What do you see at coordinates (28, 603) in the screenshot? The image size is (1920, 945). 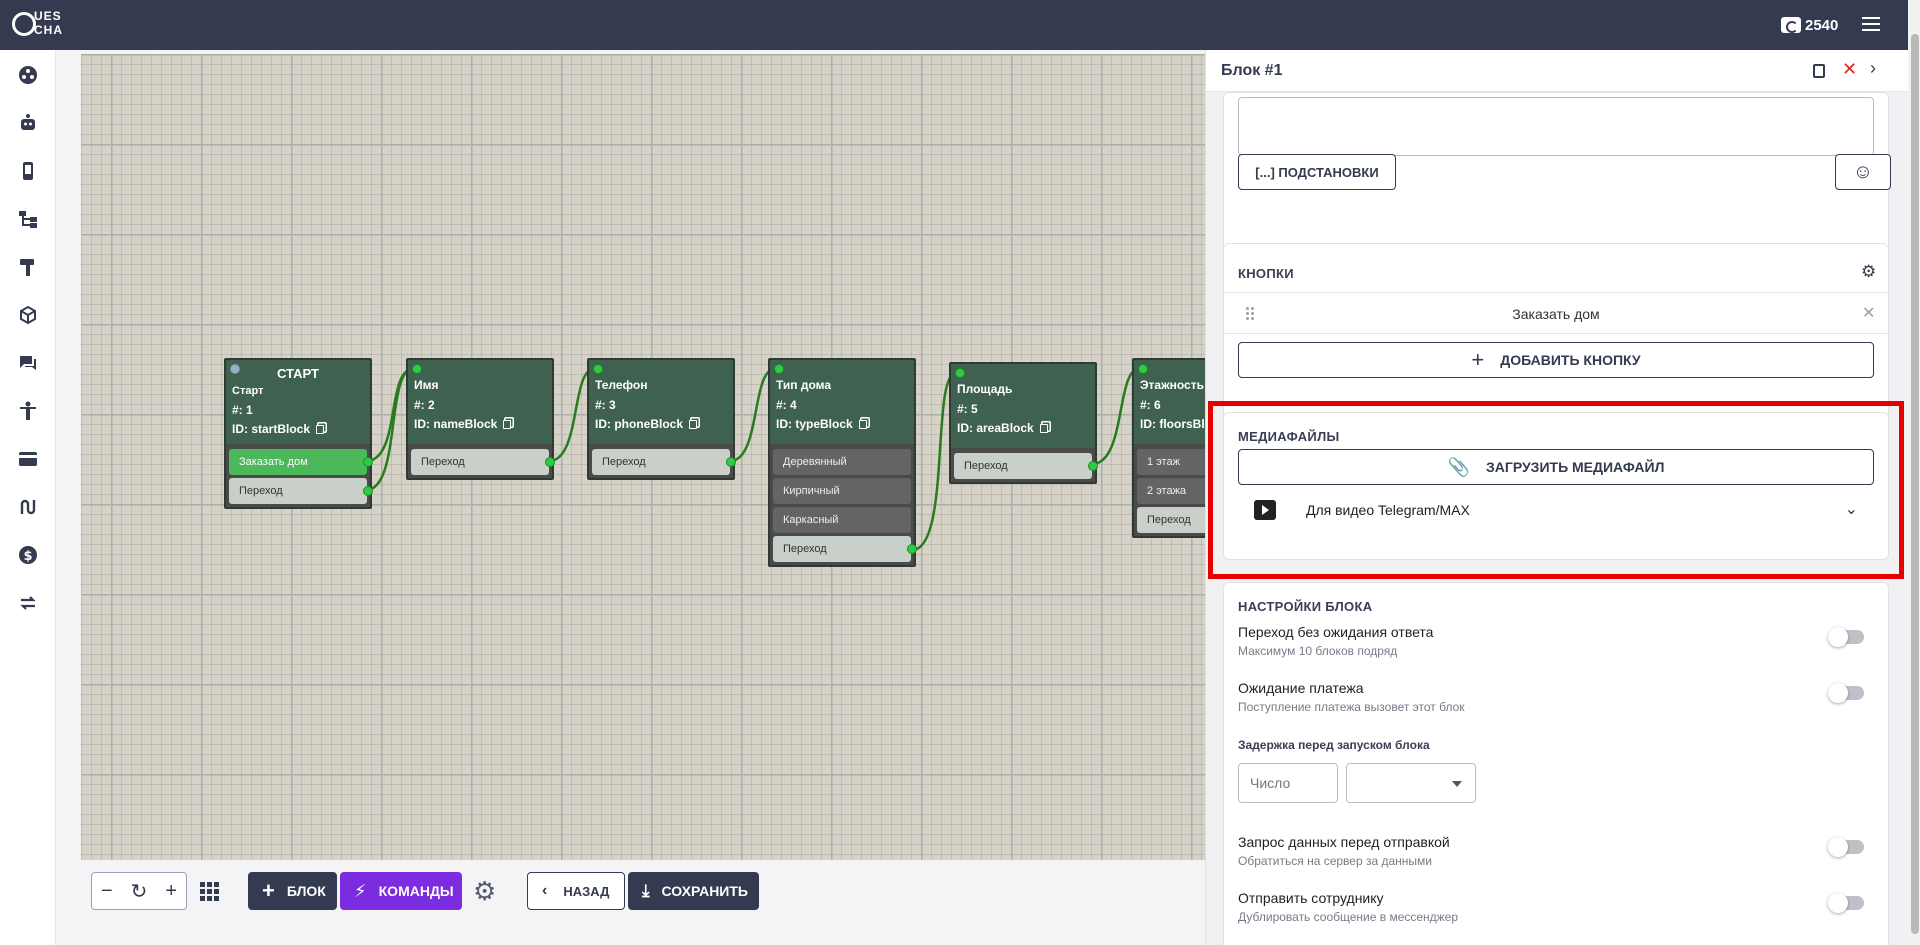 I see `transfer-icon` at bounding box center [28, 603].